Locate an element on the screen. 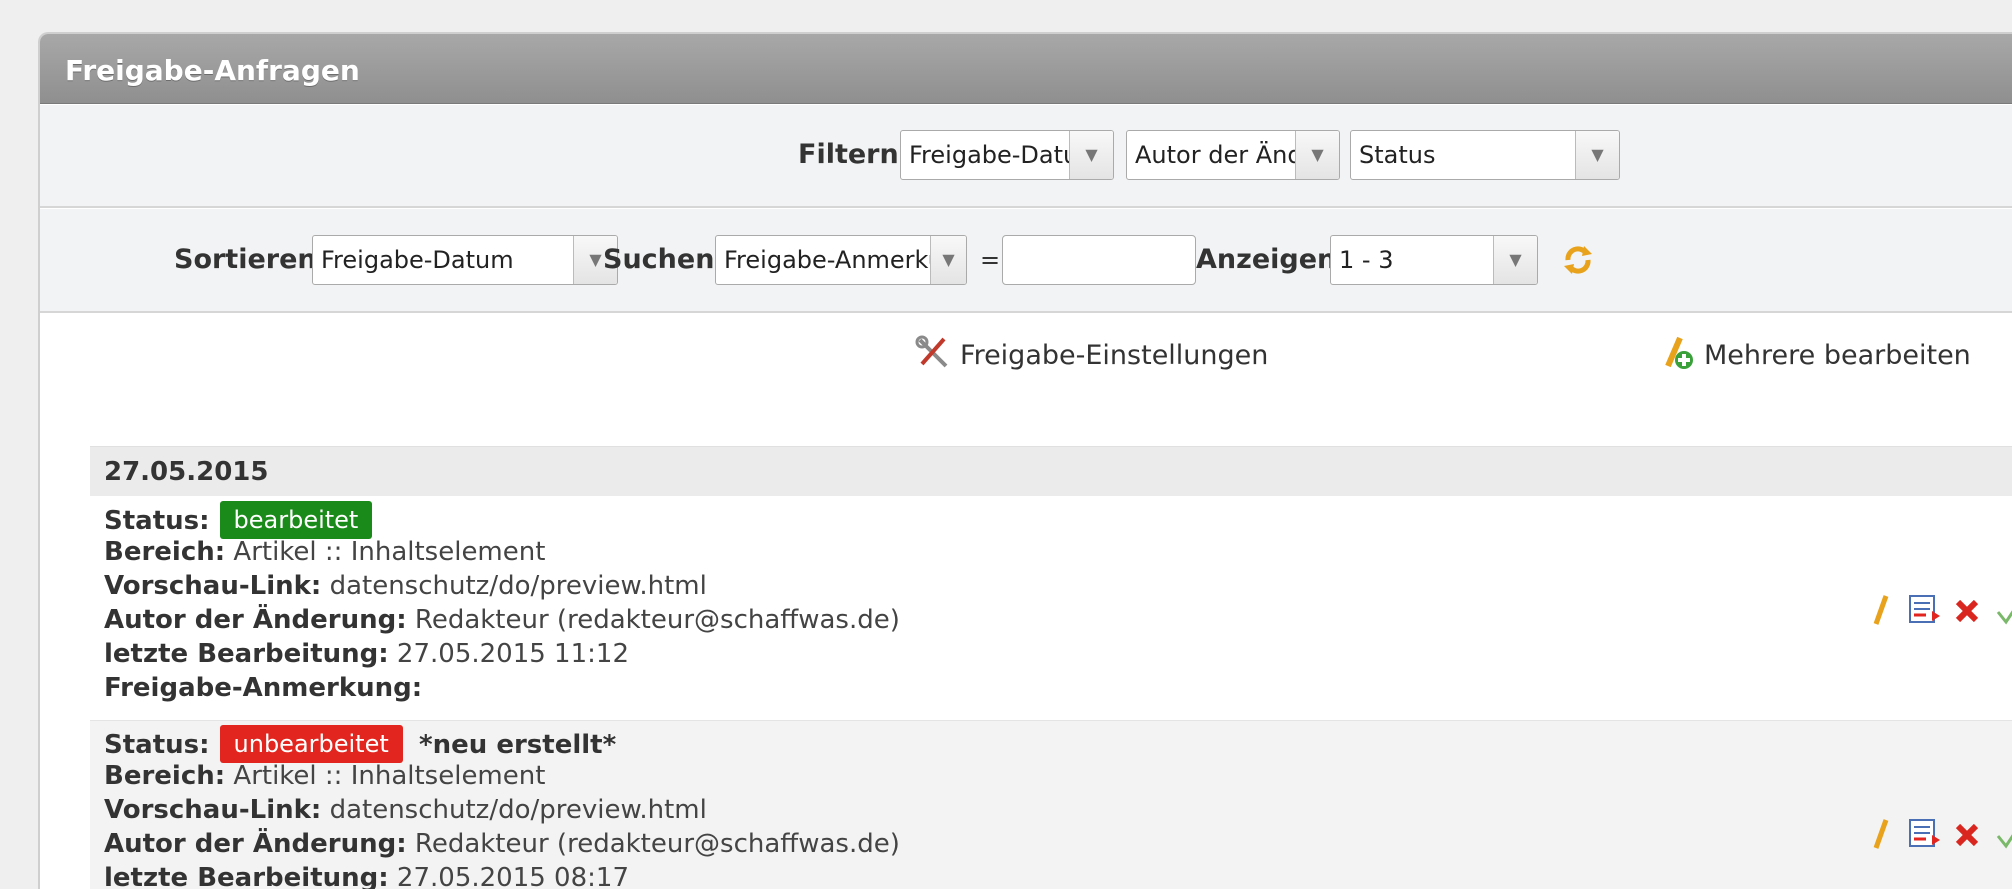 The height and width of the screenshot is (889, 2012). search-field-select: Freigabe-Anmerkun ▼ is located at coordinates (841, 260).